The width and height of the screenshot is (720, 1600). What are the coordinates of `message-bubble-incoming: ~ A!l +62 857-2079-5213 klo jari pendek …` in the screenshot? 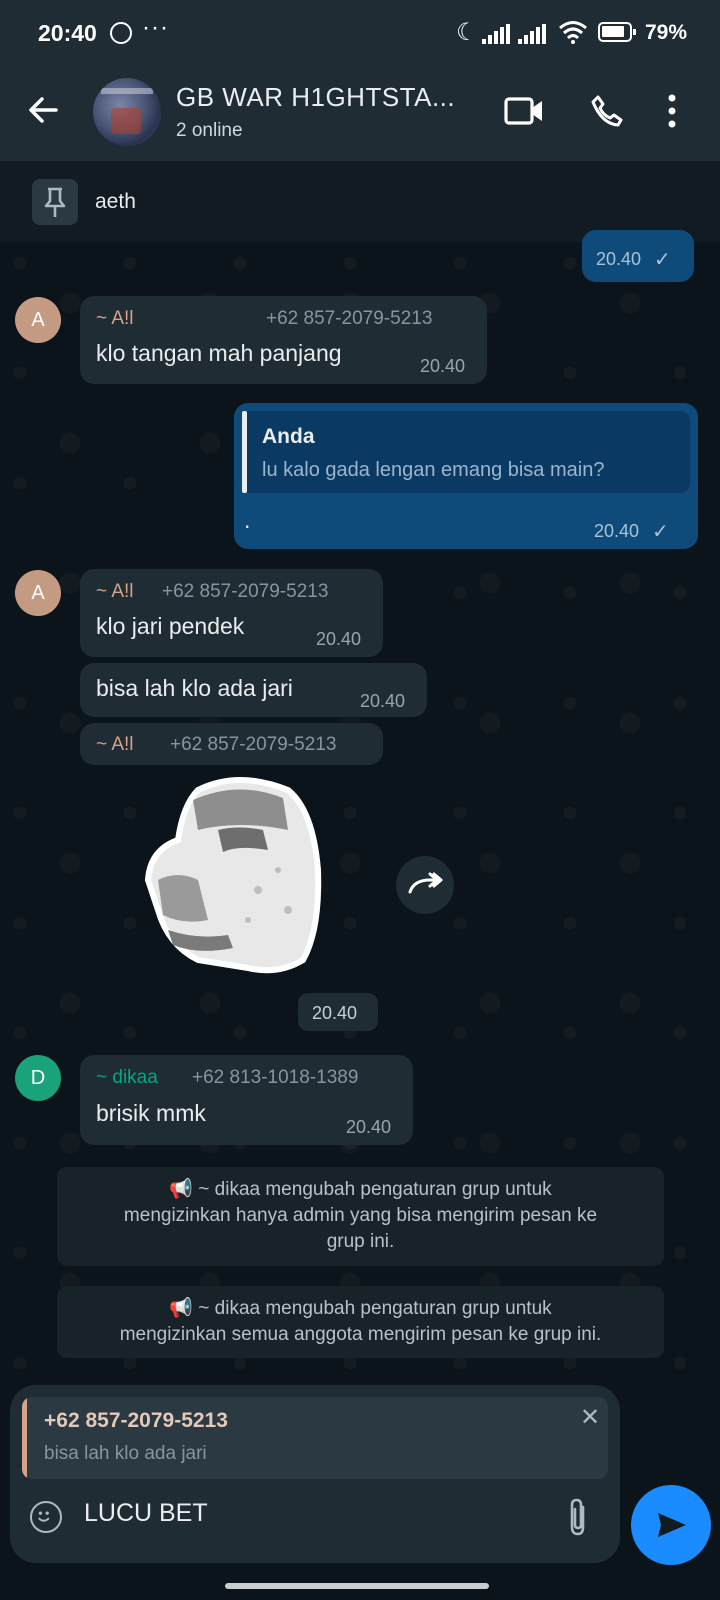 It's located at (231, 613).